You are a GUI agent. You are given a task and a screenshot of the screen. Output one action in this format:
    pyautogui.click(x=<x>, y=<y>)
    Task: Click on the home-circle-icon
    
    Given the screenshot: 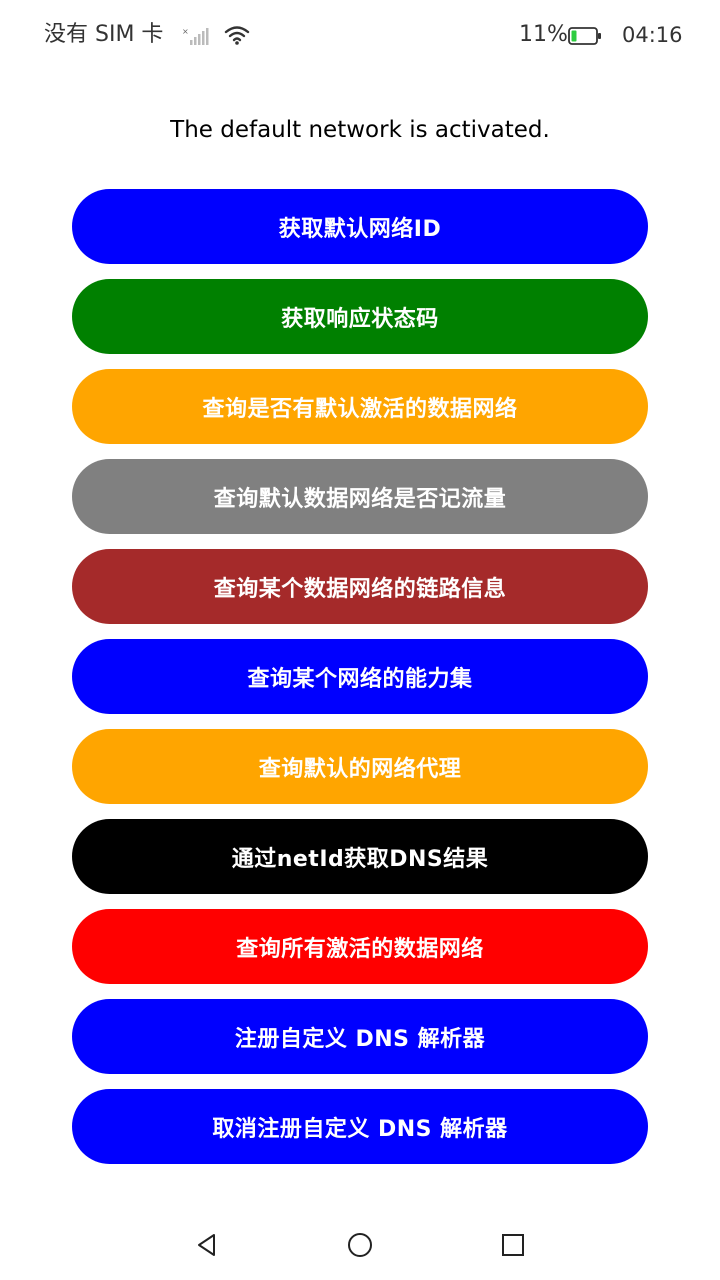 What is the action you would take?
    pyautogui.click(x=360, y=1245)
    